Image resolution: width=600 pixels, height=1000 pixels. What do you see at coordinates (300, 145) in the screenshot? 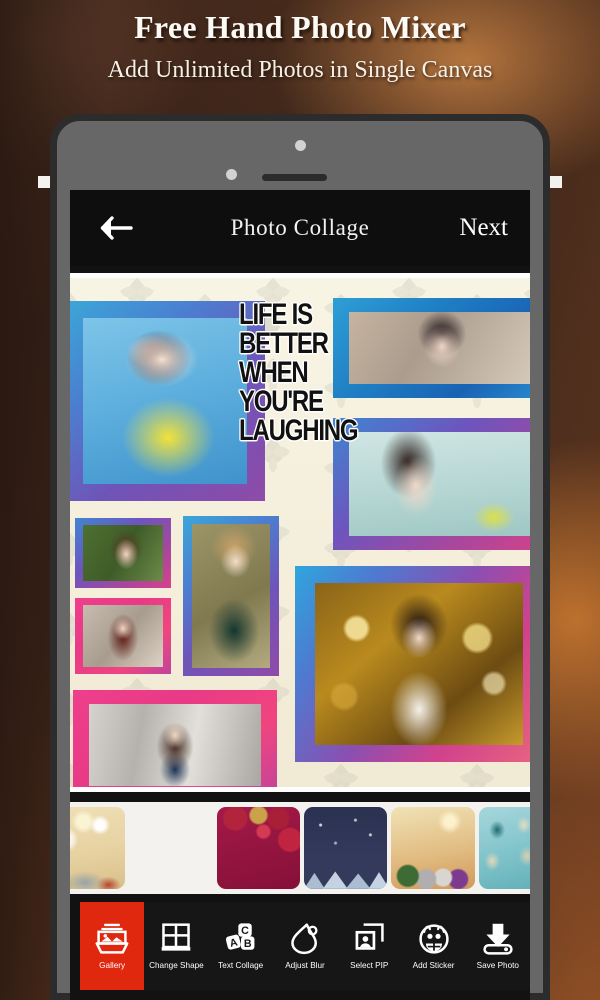
I see `front-camera-icon` at bounding box center [300, 145].